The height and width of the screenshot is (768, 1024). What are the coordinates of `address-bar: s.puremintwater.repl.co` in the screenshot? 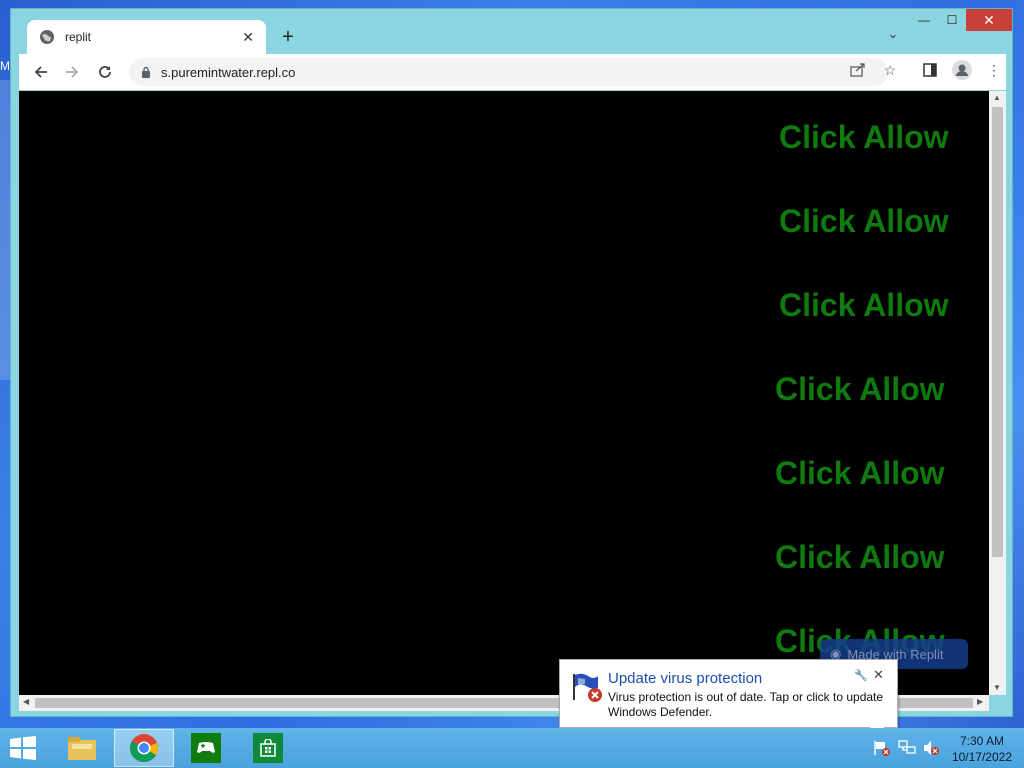 It's located at (509, 72).